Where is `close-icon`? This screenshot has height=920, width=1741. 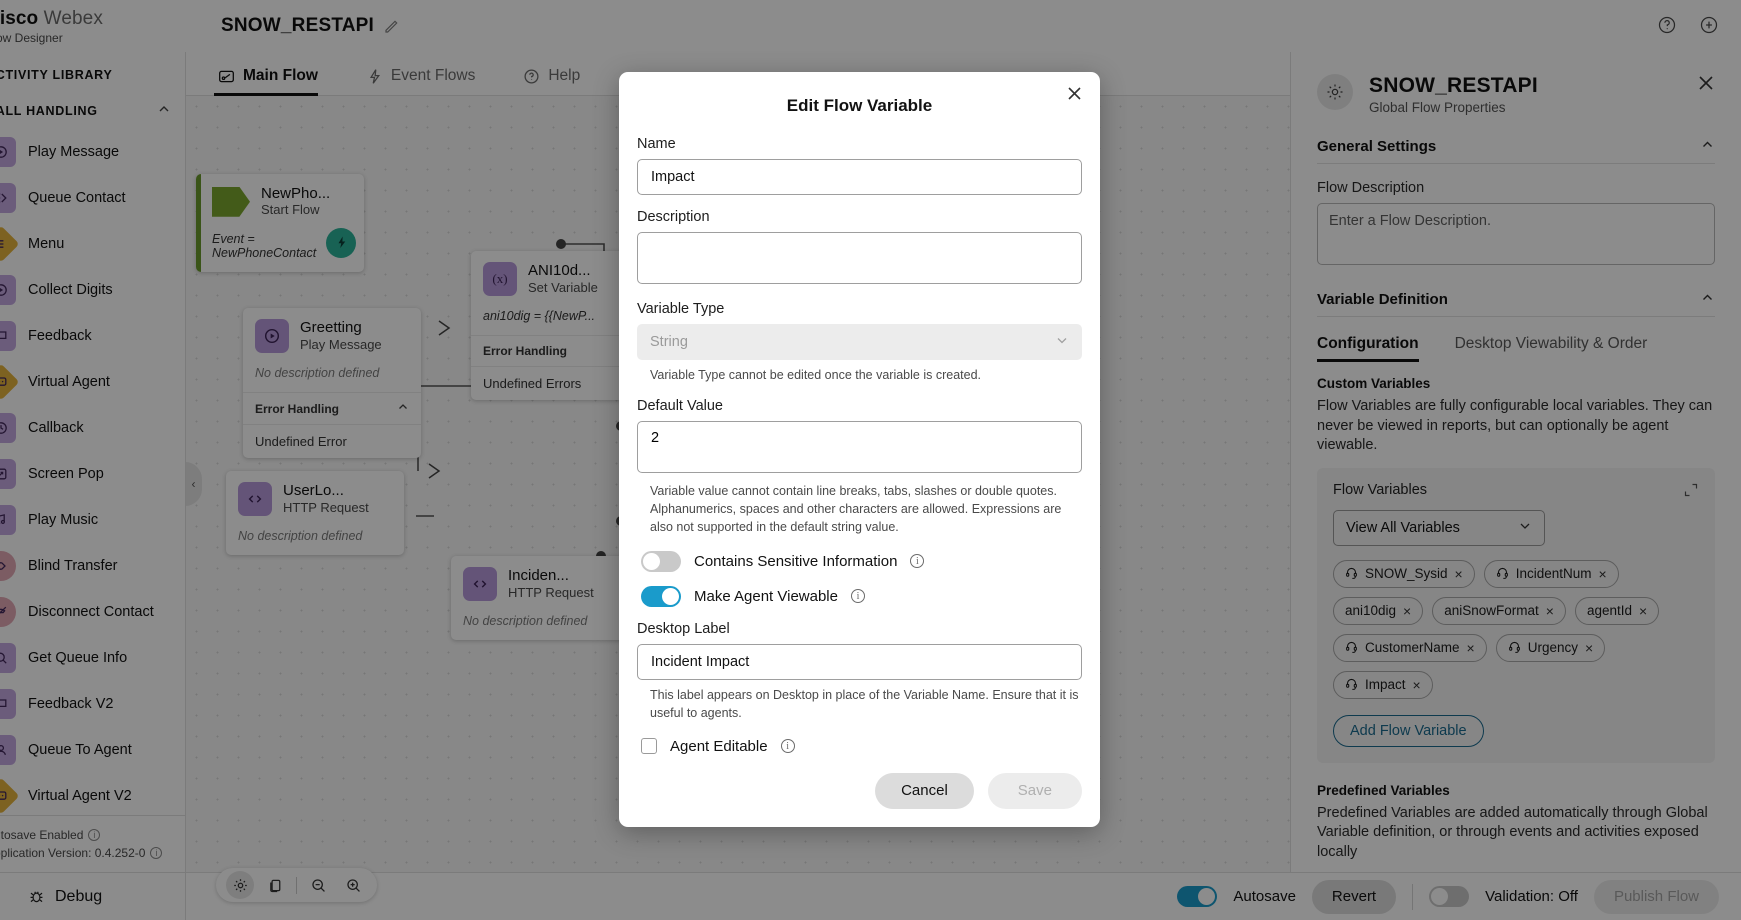
close-icon is located at coordinates (1074, 95).